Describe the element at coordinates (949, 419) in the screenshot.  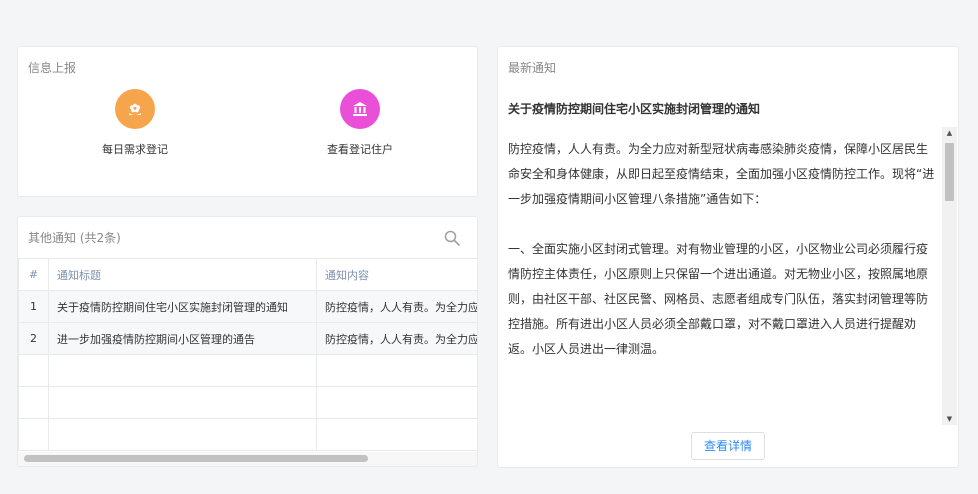
I see `scroll-down-arrow-icon: ▼` at that location.